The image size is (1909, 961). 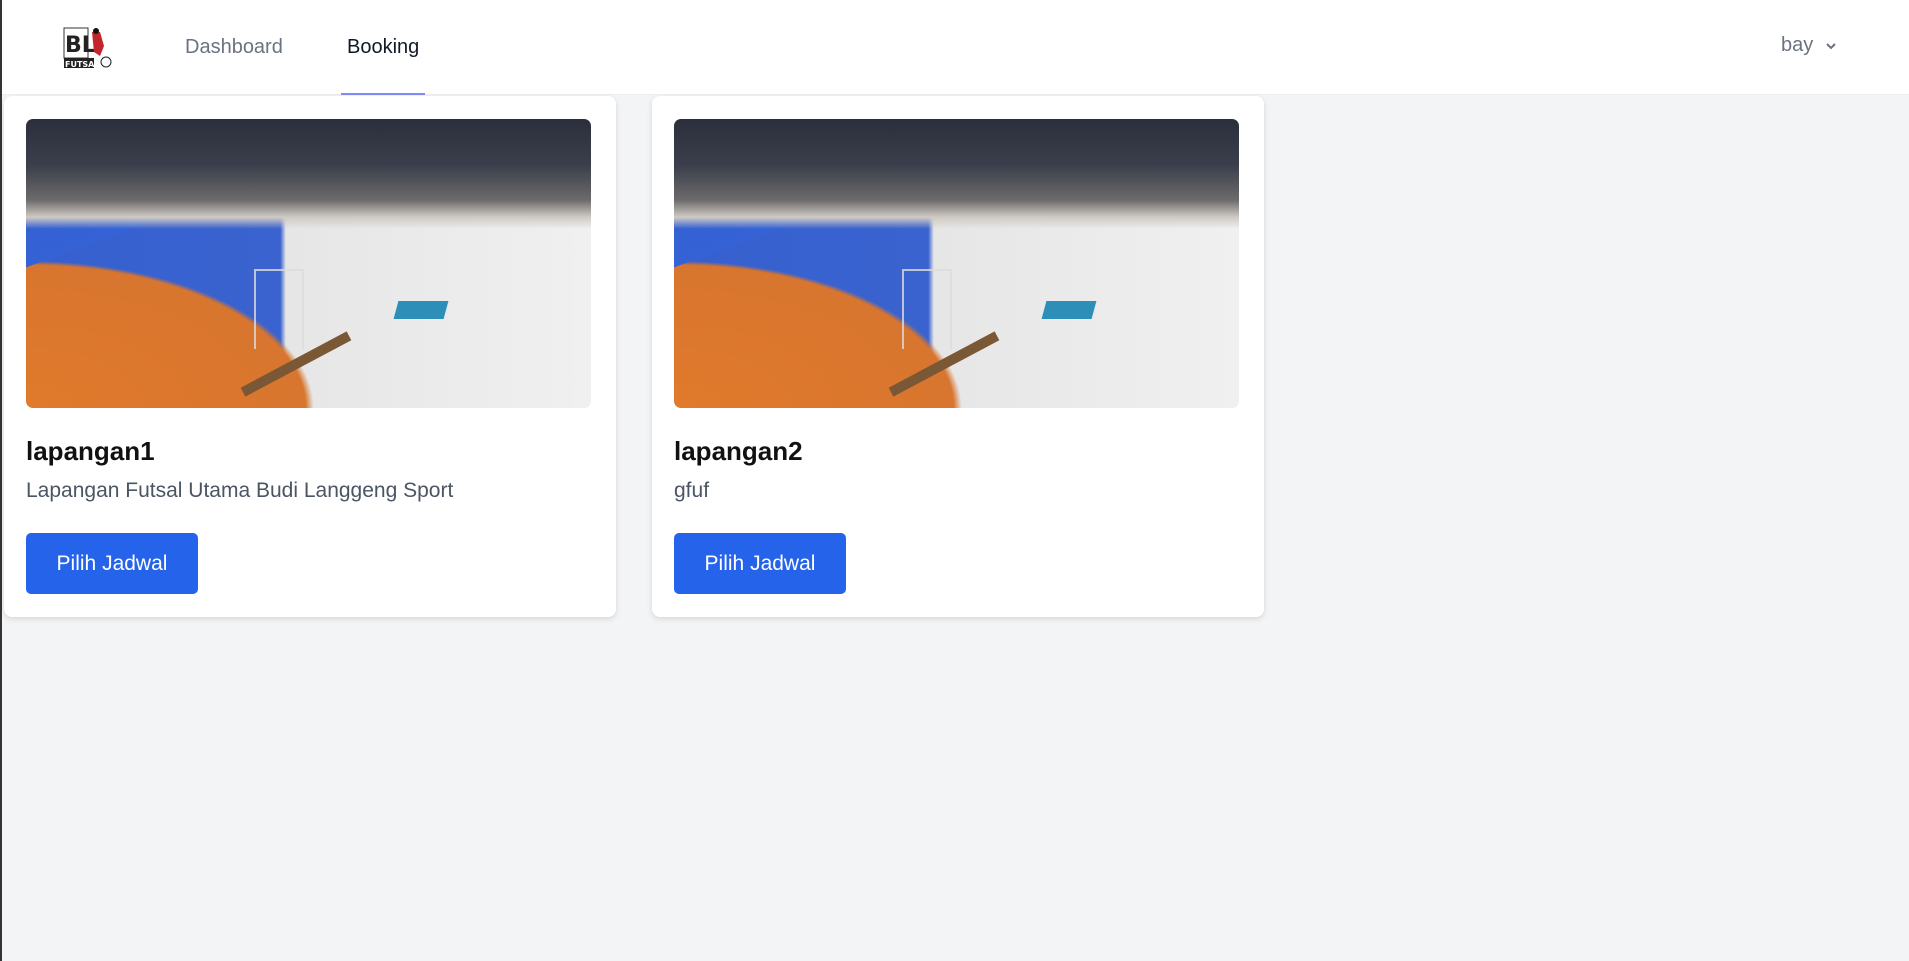 What do you see at coordinates (692, 490) in the screenshot?
I see `field-description: gfuf` at bounding box center [692, 490].